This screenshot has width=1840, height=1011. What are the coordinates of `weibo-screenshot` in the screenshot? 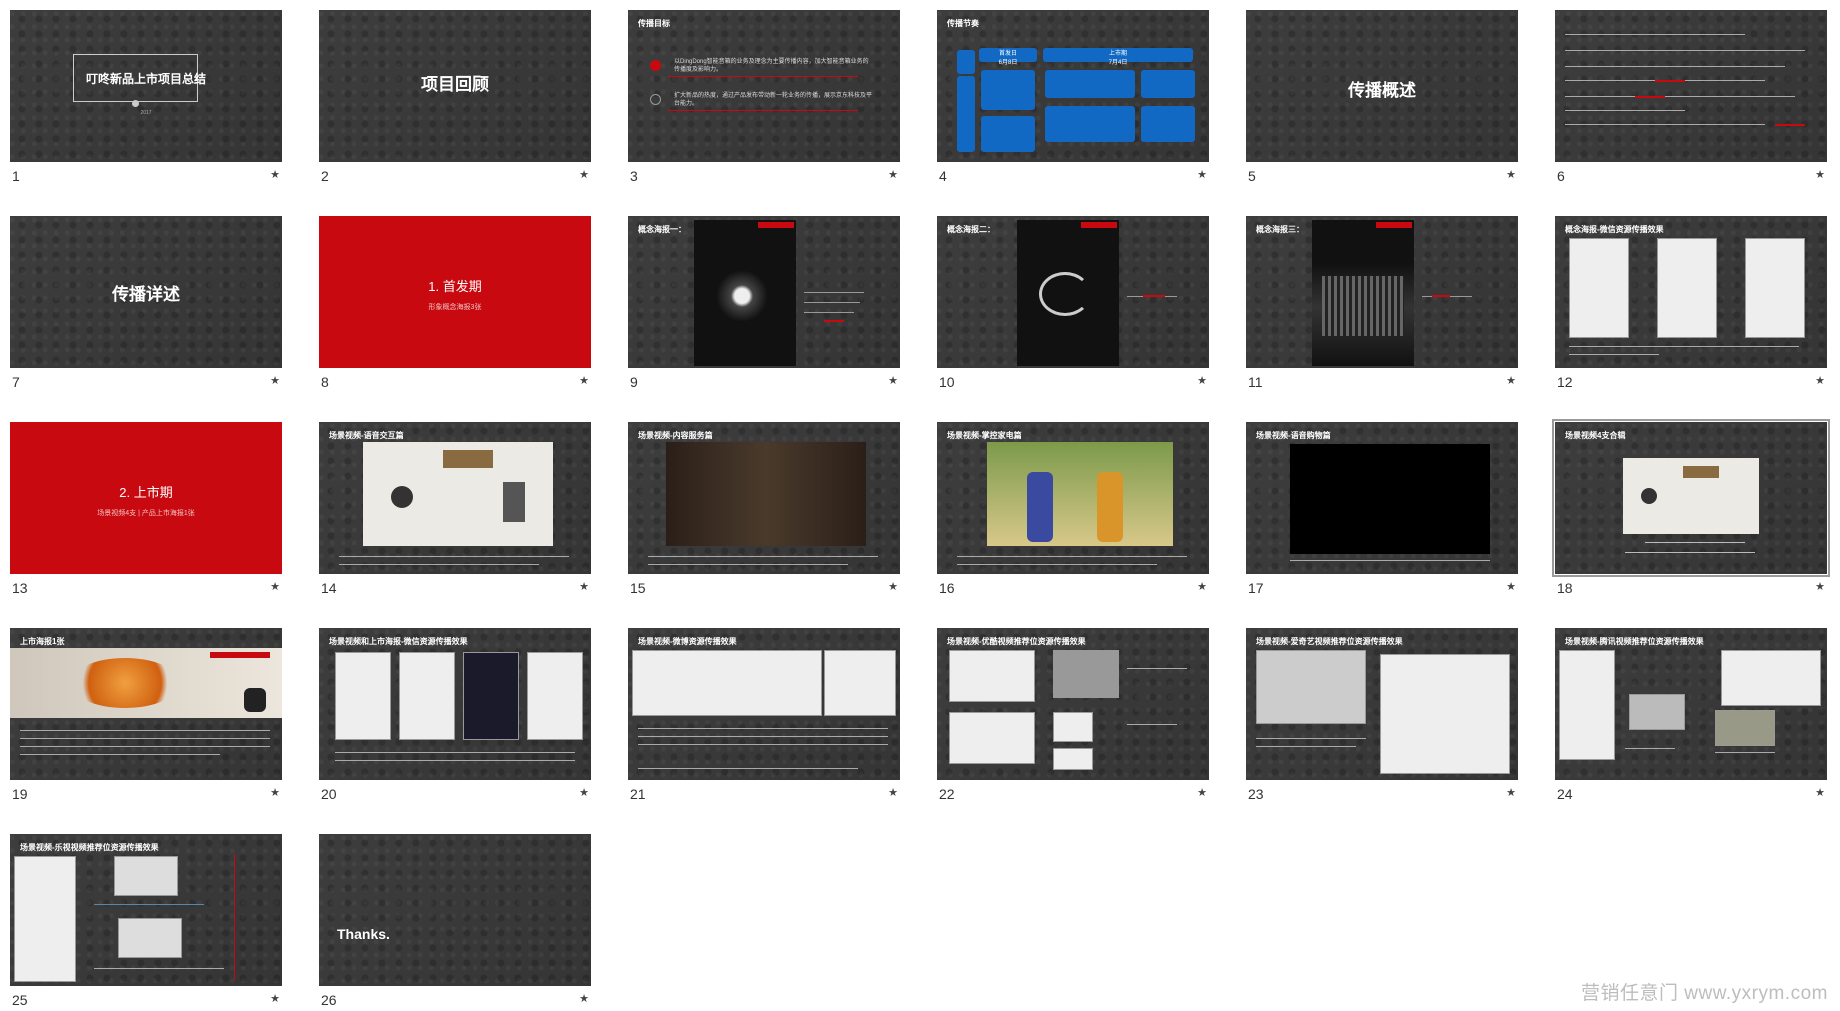 It's located at (727, 683).